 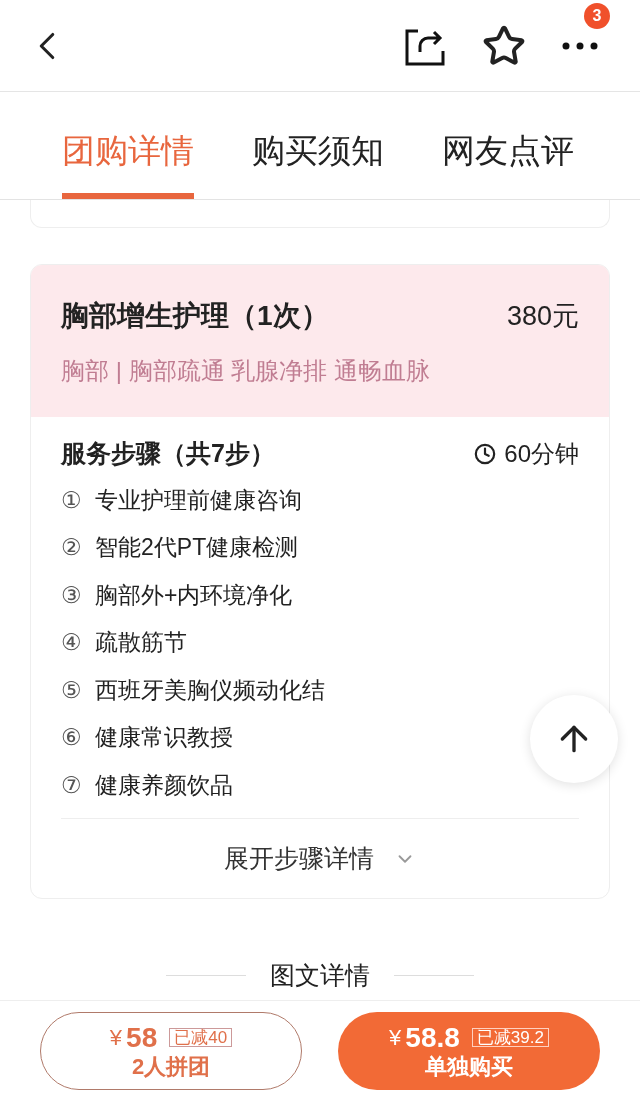 I want to click on notification-badge: 3, so click(x=597, y=15).